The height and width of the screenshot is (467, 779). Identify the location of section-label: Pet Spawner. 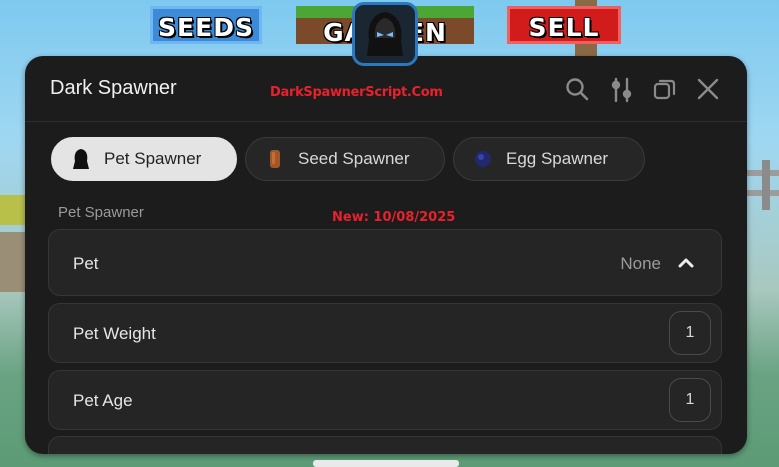
(101, 212).